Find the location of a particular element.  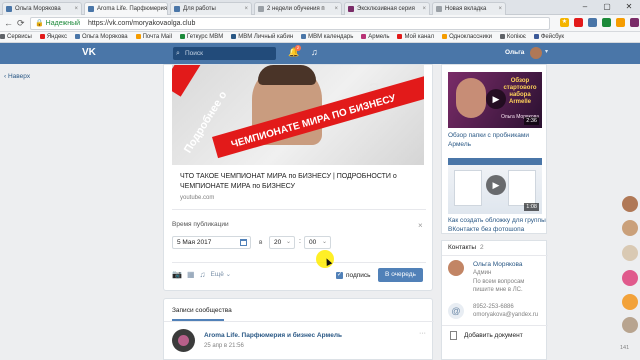

bookmark-item: Мой канал is located at coordinates (415, 37).